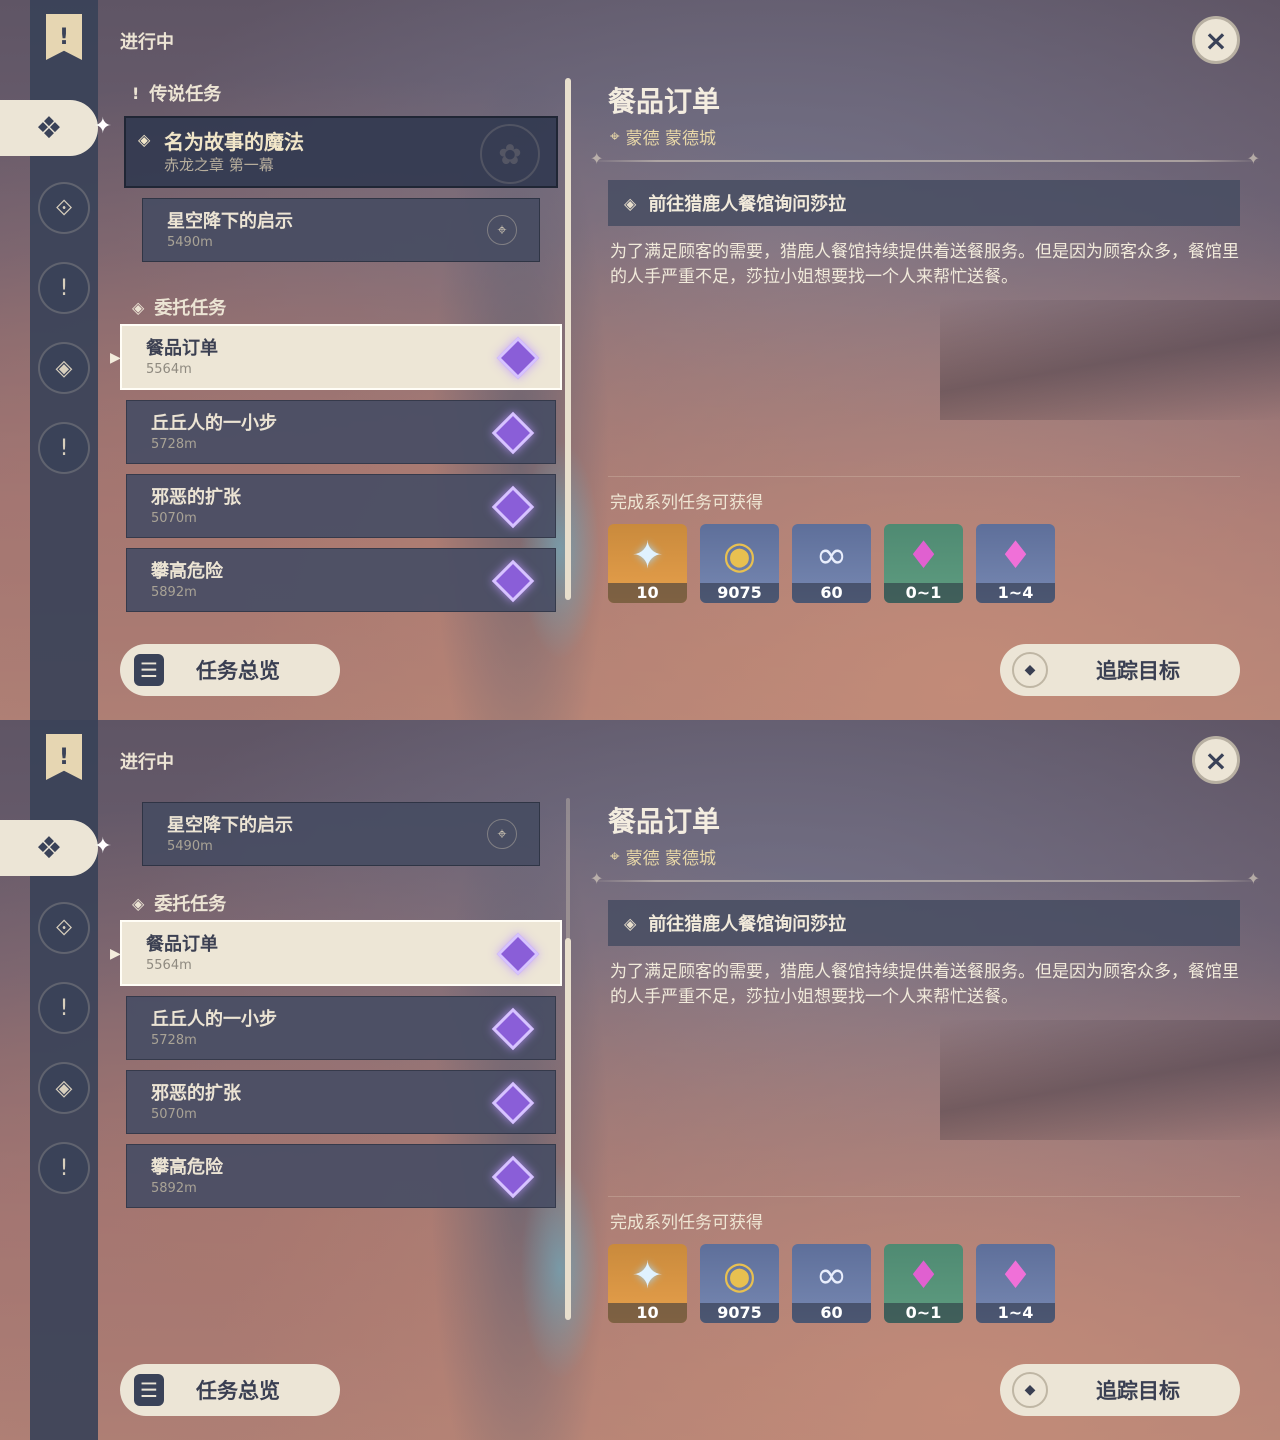  I want to click on event-quest-icon: !, so click(64, 448).